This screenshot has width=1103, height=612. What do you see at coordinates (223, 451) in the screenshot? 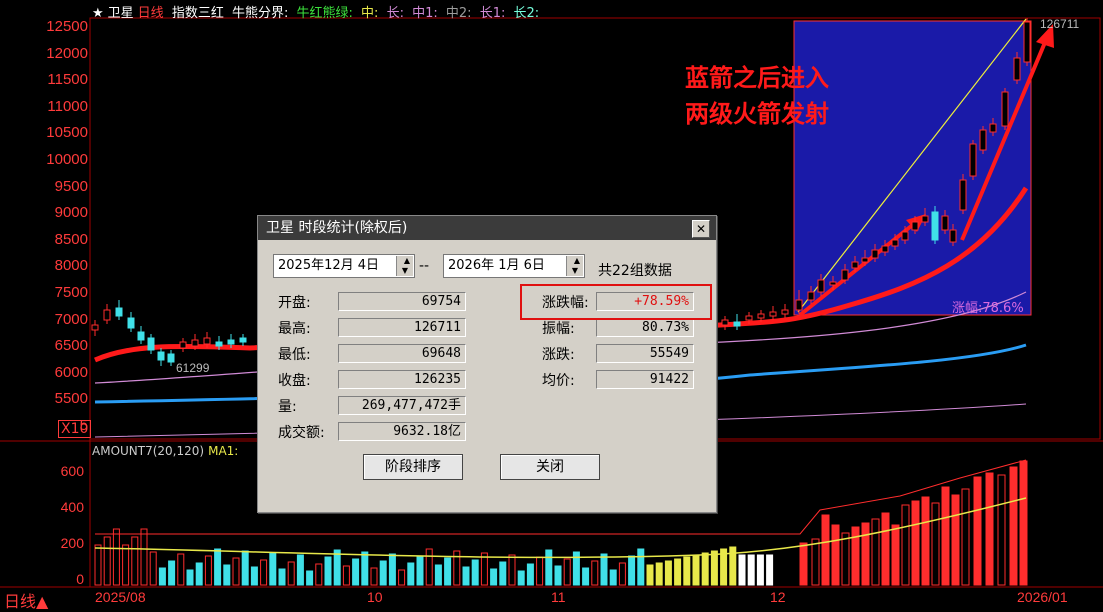
I see `volume-ma-label: MA1:` at bounding box center [223, 451].